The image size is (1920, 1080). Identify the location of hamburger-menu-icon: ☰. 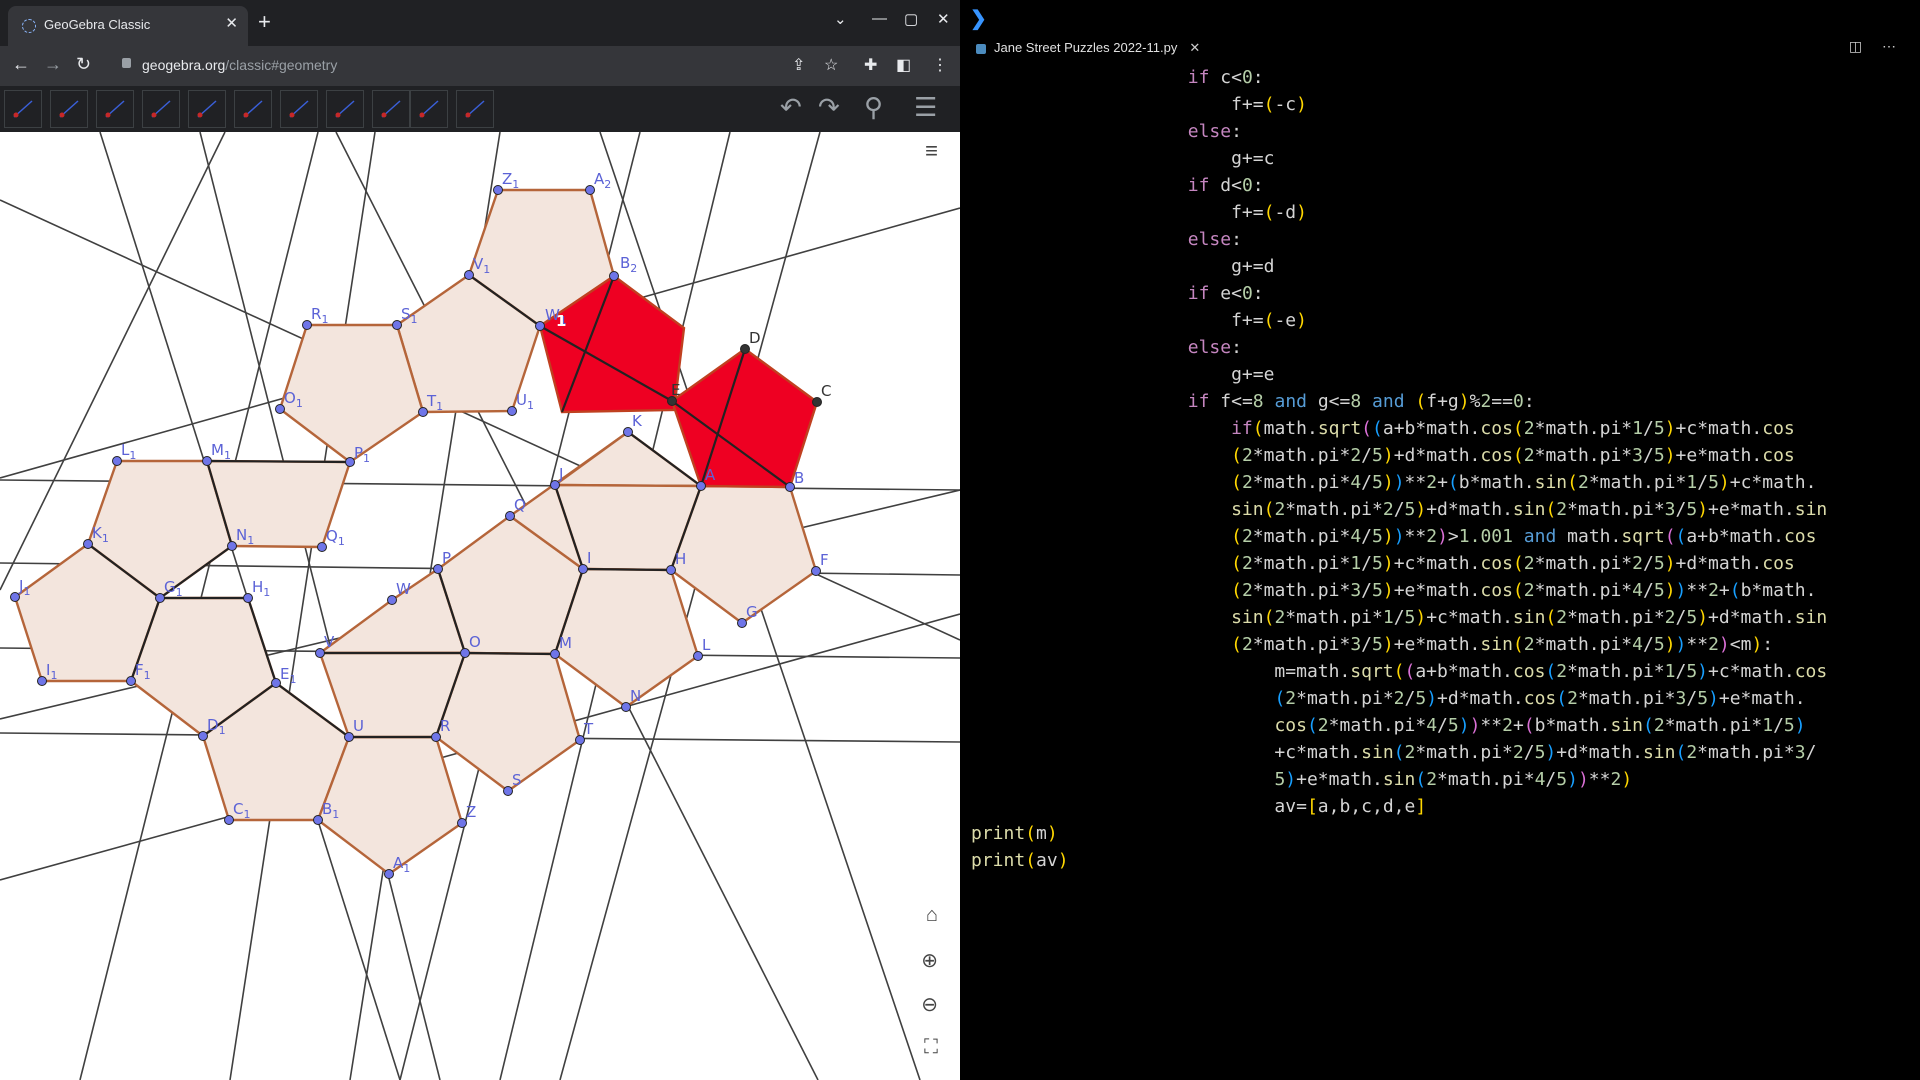
(925, 107).